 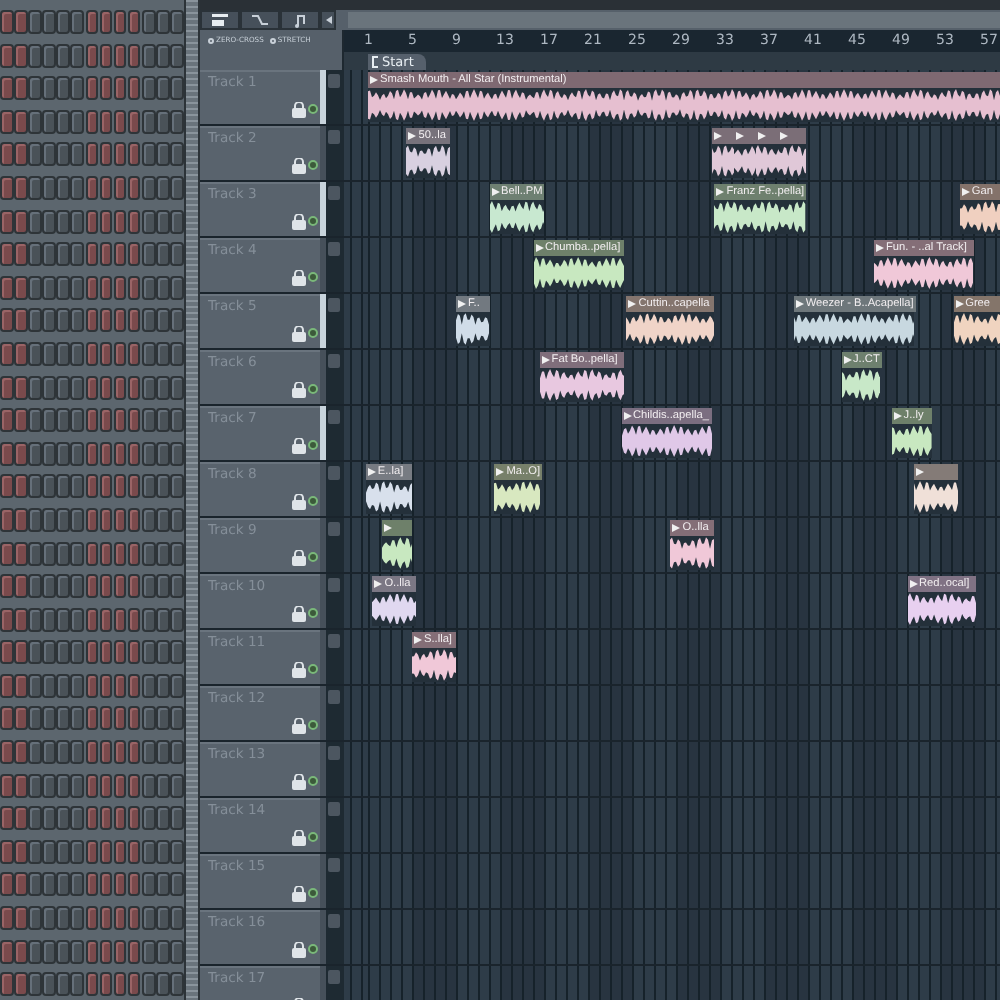 What do you see at coordinates (334, 641) in the screenshot?
I see `mute-button` at bounding box center [334, 641].